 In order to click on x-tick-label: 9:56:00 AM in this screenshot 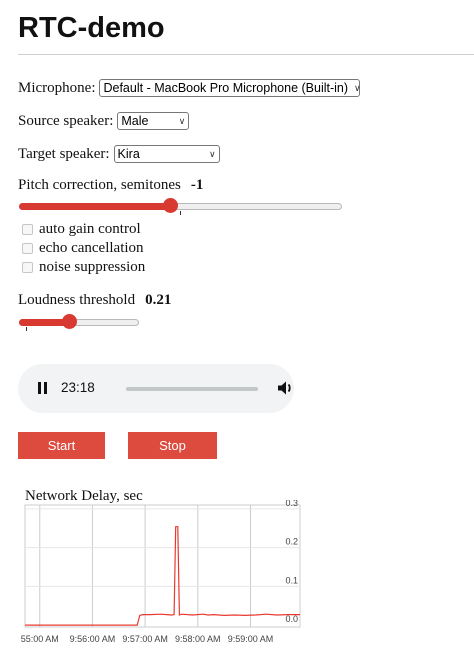, I will do `click(93, 639)`.